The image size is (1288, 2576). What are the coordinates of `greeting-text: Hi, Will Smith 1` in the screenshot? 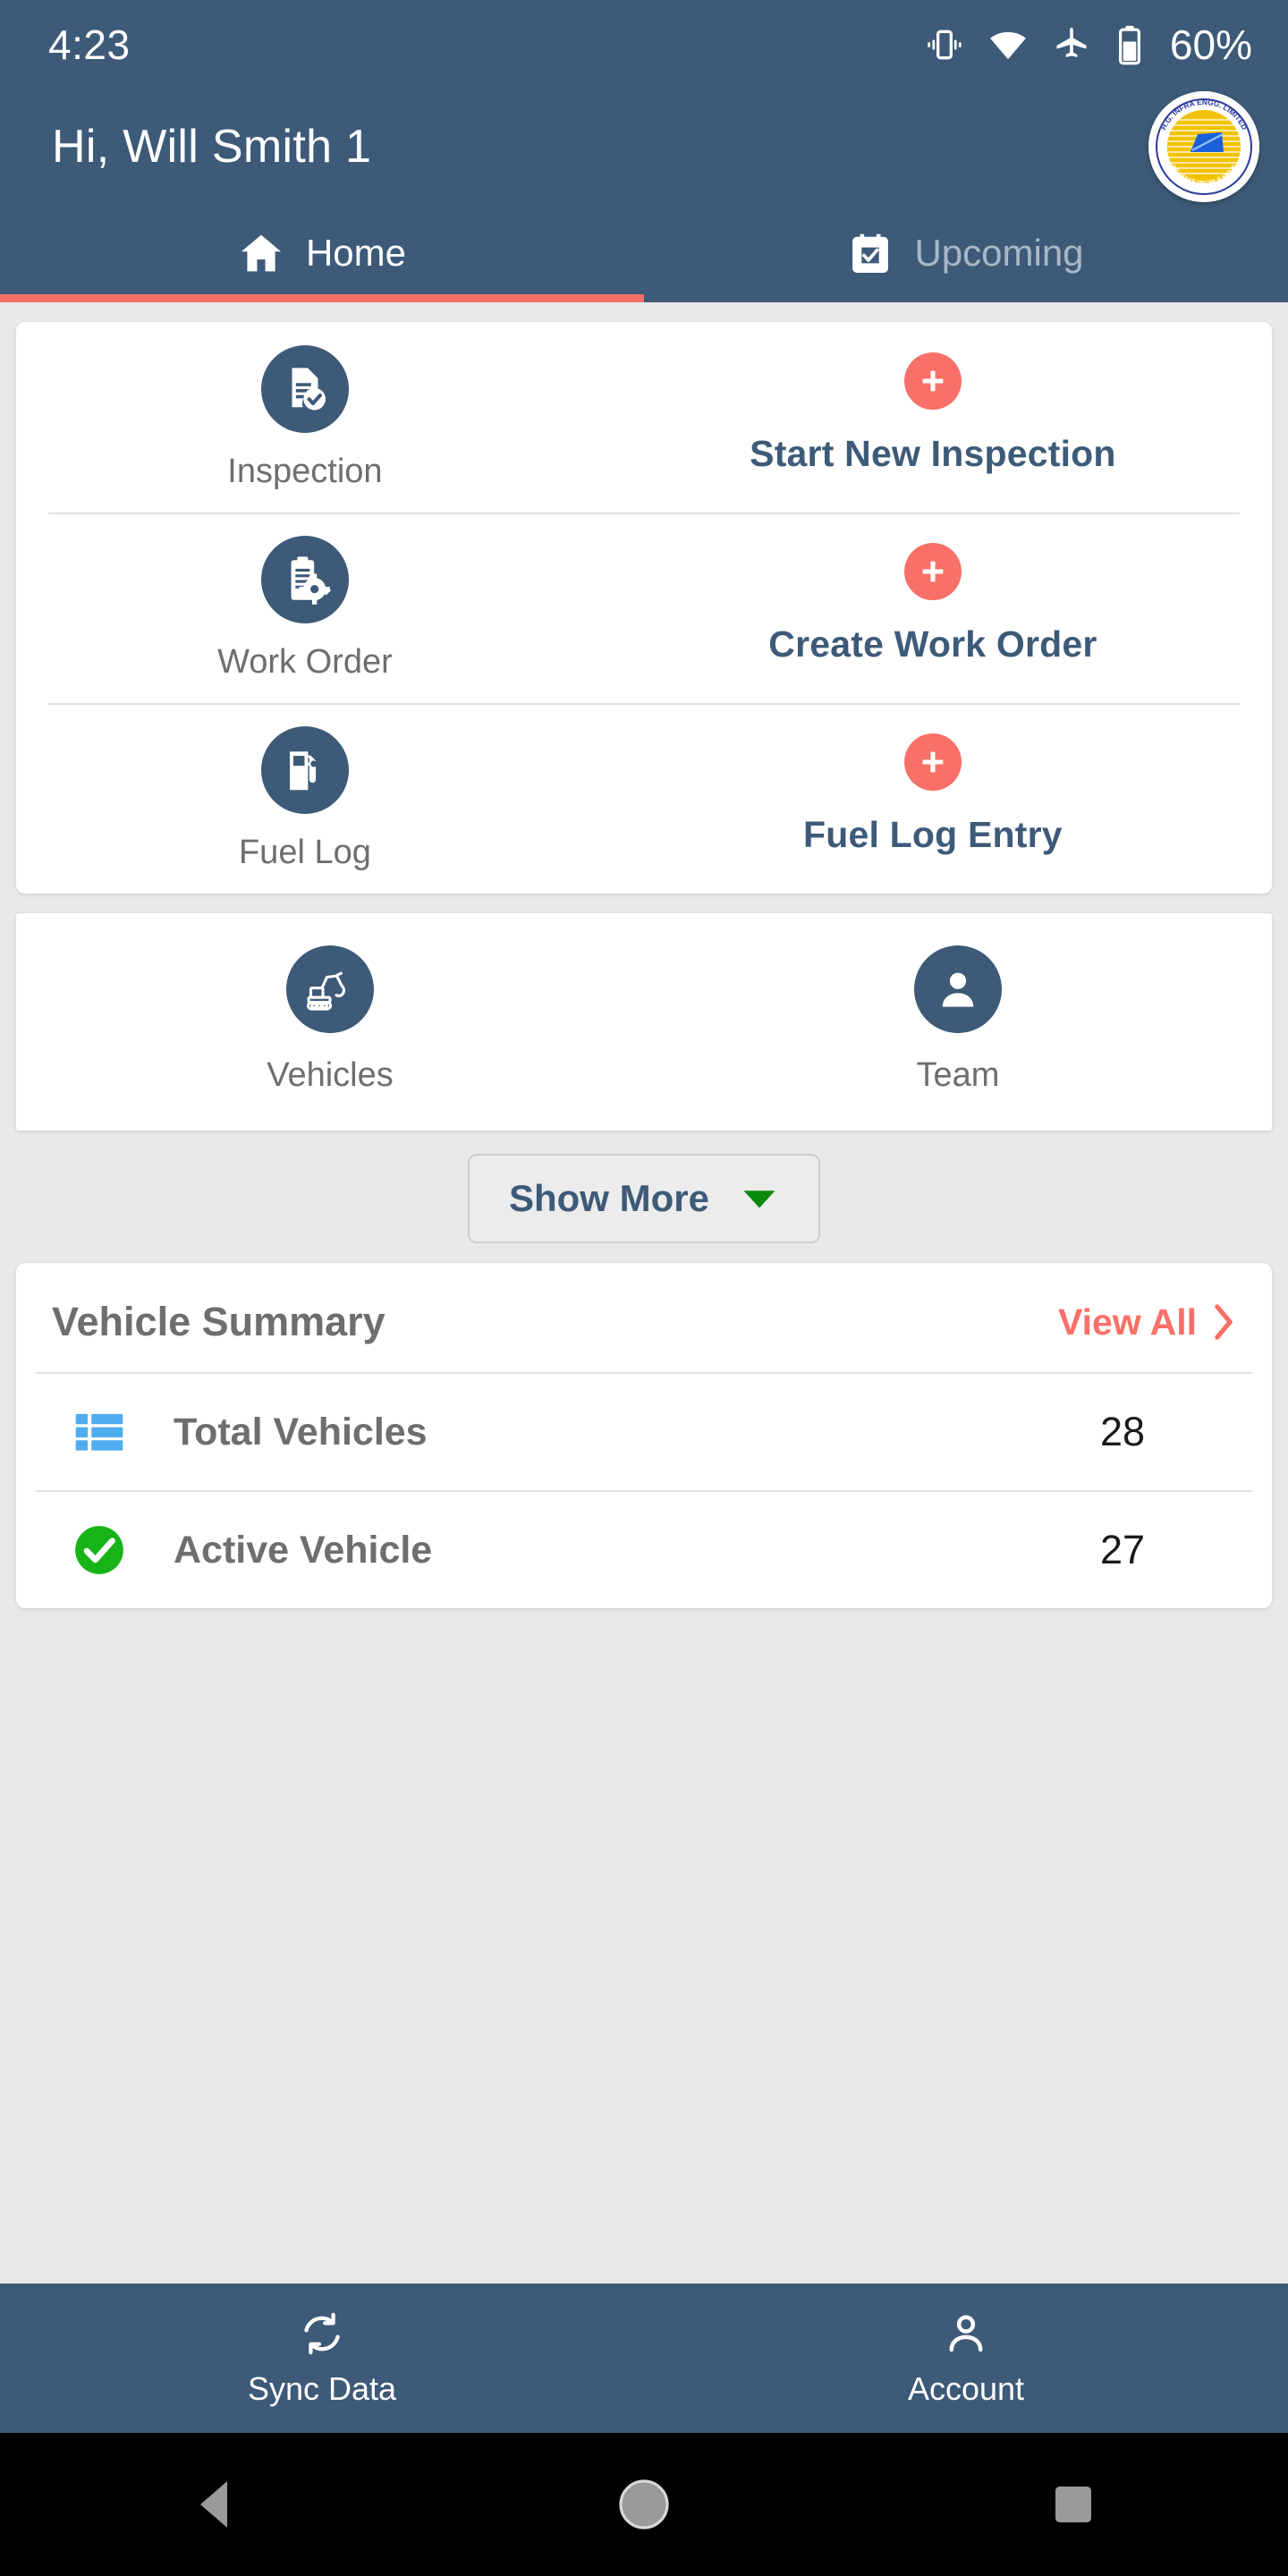 It's located at (212, 147).